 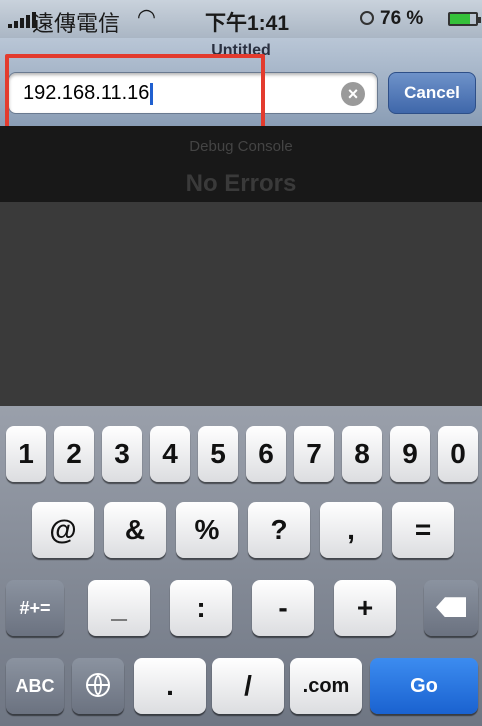 What do you see at coordinates (458, 454) in the screenshot?
I see `key-0: 0` at bounding box center [458, 454].